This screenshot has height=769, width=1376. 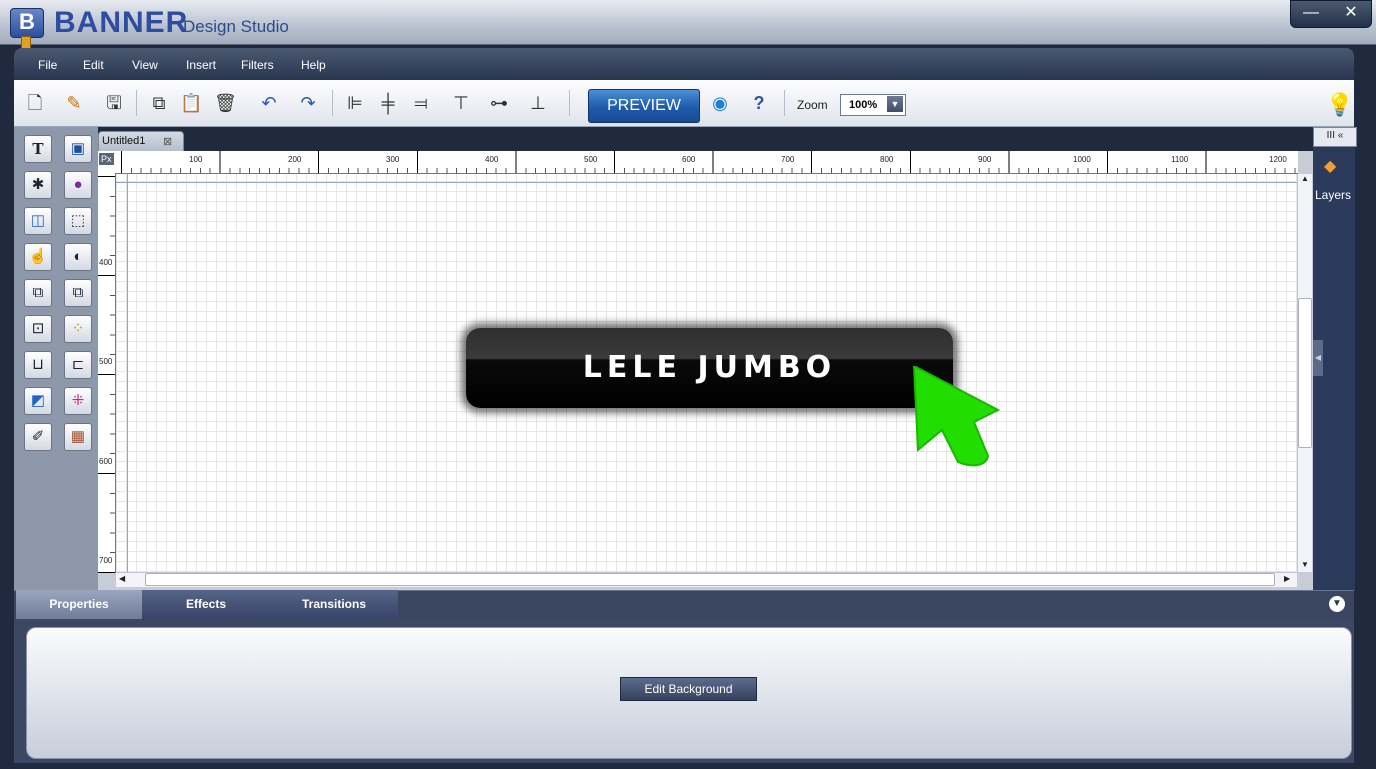 What do you see at coordinates (38, 401) in the screenshot?
I see `color-fill-icon: ◩` at bounding box center [38, 401].